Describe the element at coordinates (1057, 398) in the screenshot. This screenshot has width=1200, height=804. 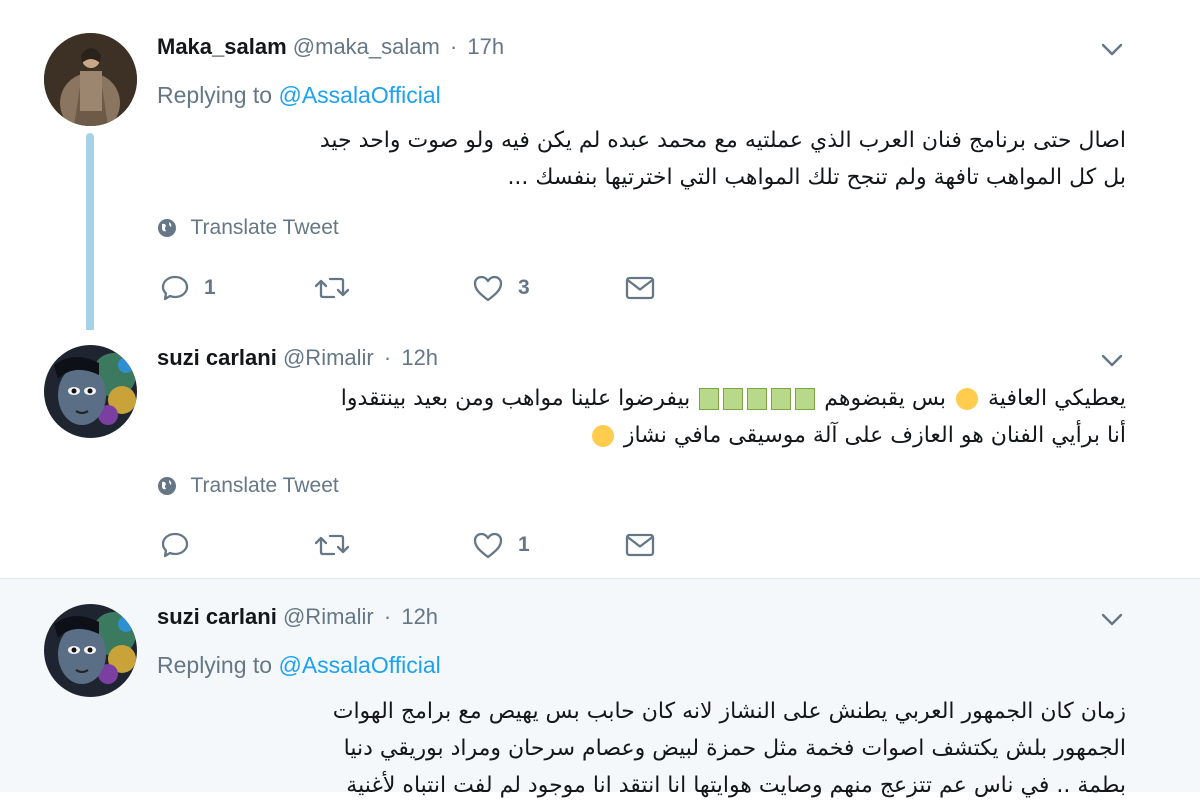
I see `tweet-text-segment: يعطيكي العافية` at that location.